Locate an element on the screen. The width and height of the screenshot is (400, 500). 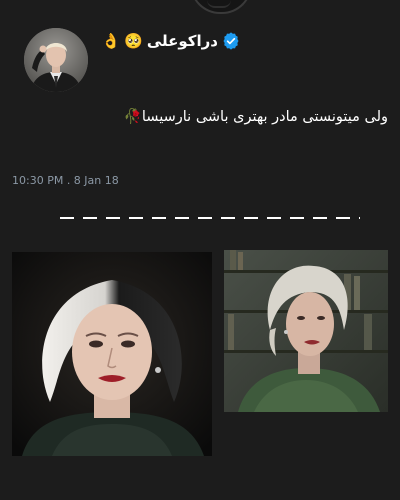
pleading-face-emoji: 🥺 is located at coordinates (133, 41).